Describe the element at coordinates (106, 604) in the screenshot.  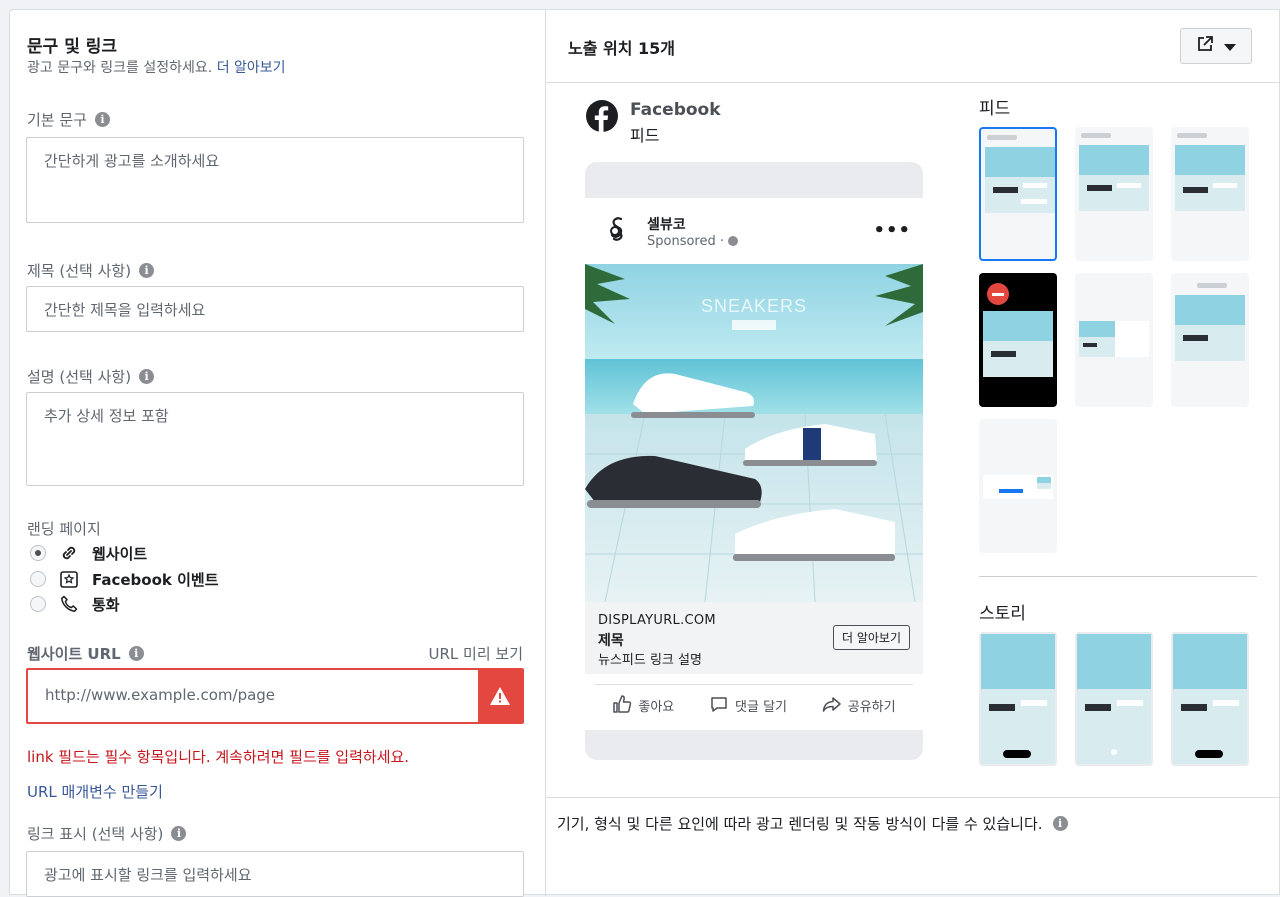
I see `radio-label: 통화` at that location.